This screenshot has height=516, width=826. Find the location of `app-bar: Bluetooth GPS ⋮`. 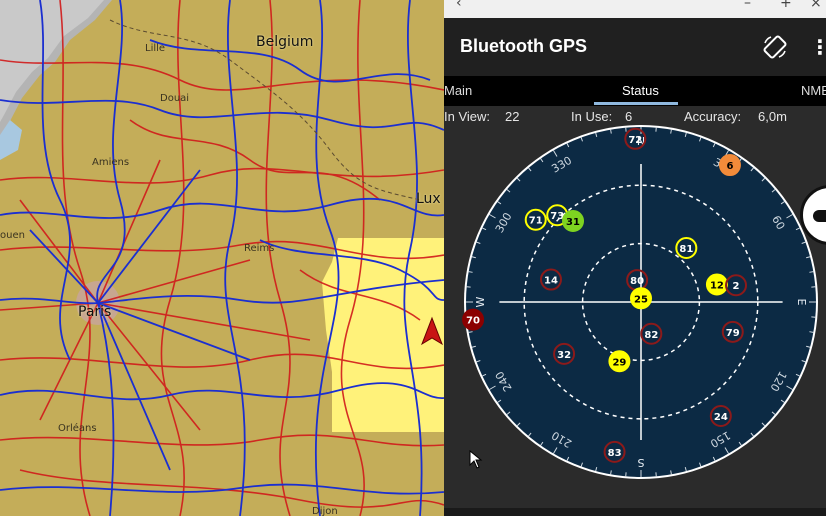

app-bar: Bluetooth GPS ⋮ is located at coordinates (635, 47).